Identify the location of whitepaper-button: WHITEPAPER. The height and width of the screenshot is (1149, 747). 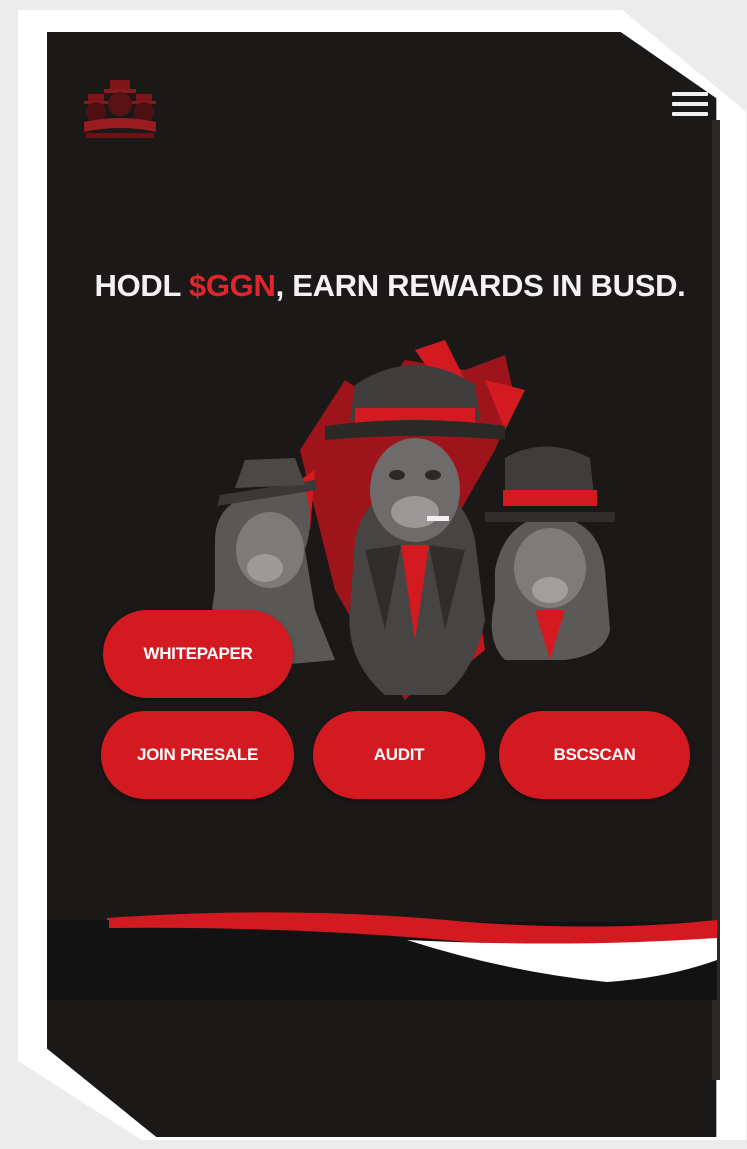
(198, 654).